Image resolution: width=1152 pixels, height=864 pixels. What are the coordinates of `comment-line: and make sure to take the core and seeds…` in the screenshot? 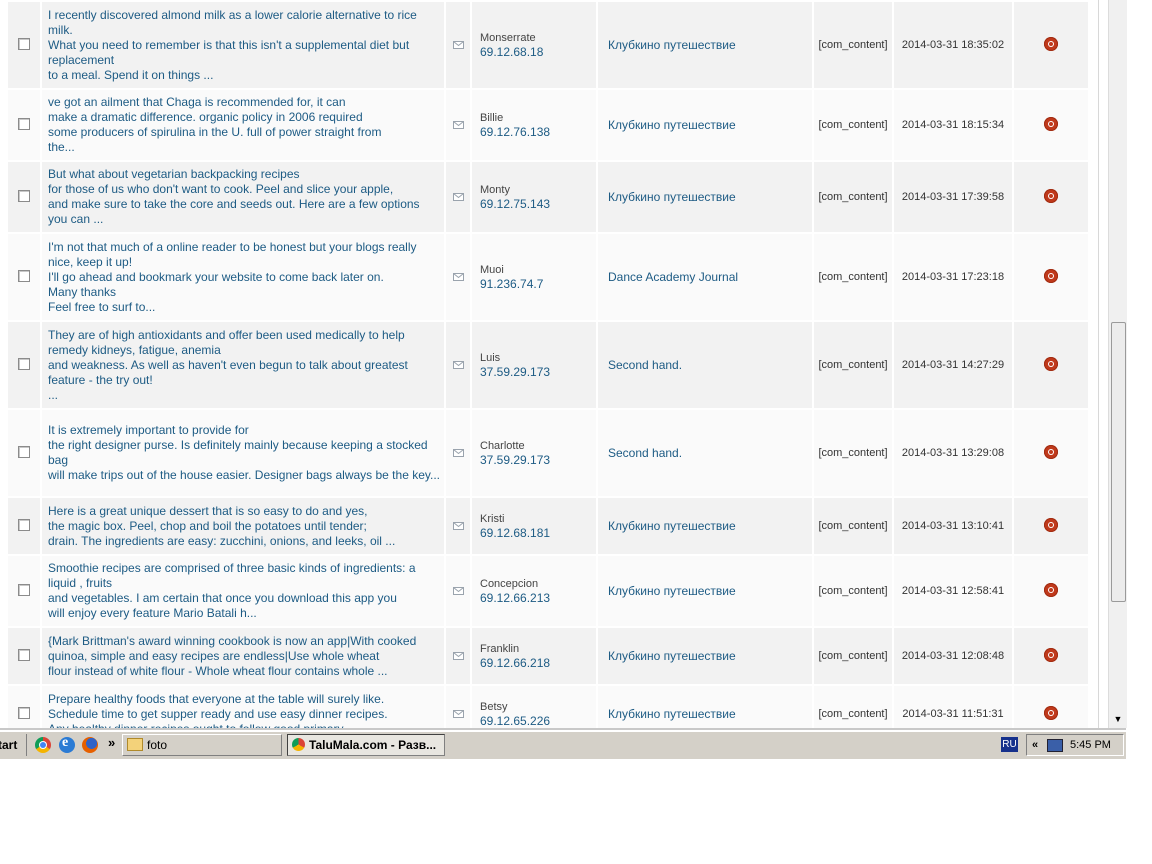 It's located at (234, 204).